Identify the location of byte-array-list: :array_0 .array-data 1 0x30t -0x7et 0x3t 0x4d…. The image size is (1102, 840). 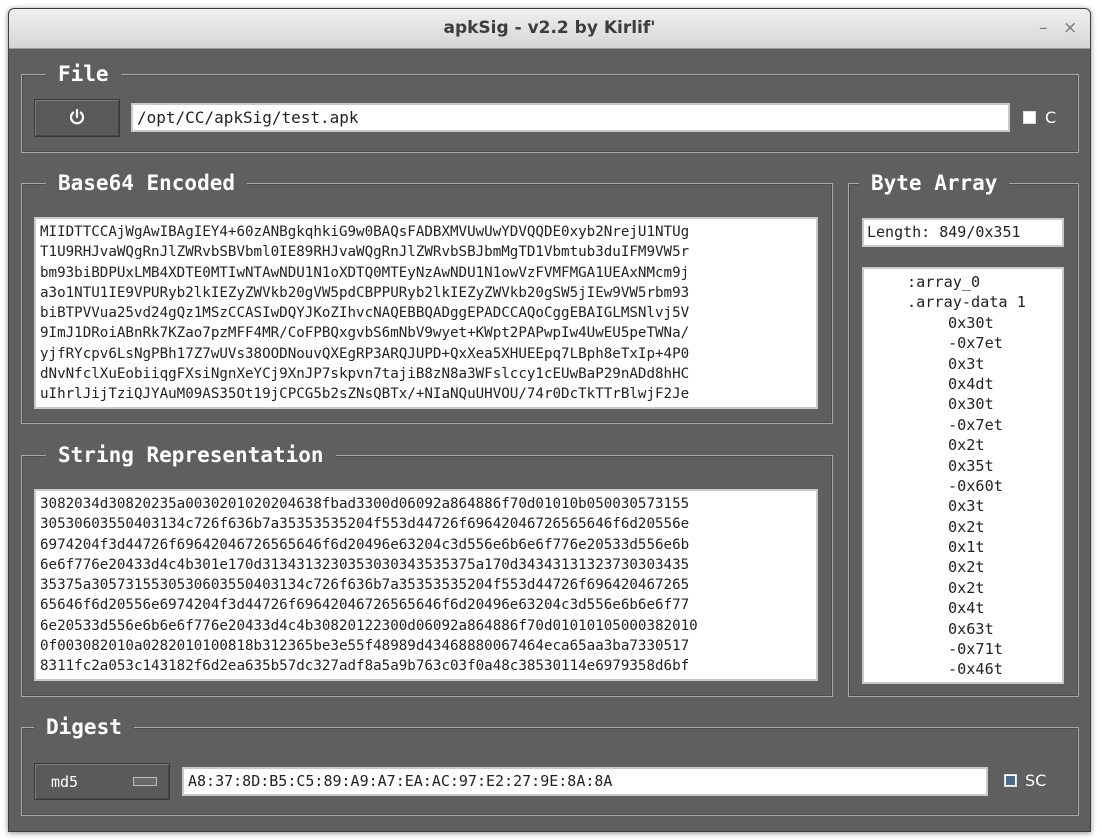
(963, 475).